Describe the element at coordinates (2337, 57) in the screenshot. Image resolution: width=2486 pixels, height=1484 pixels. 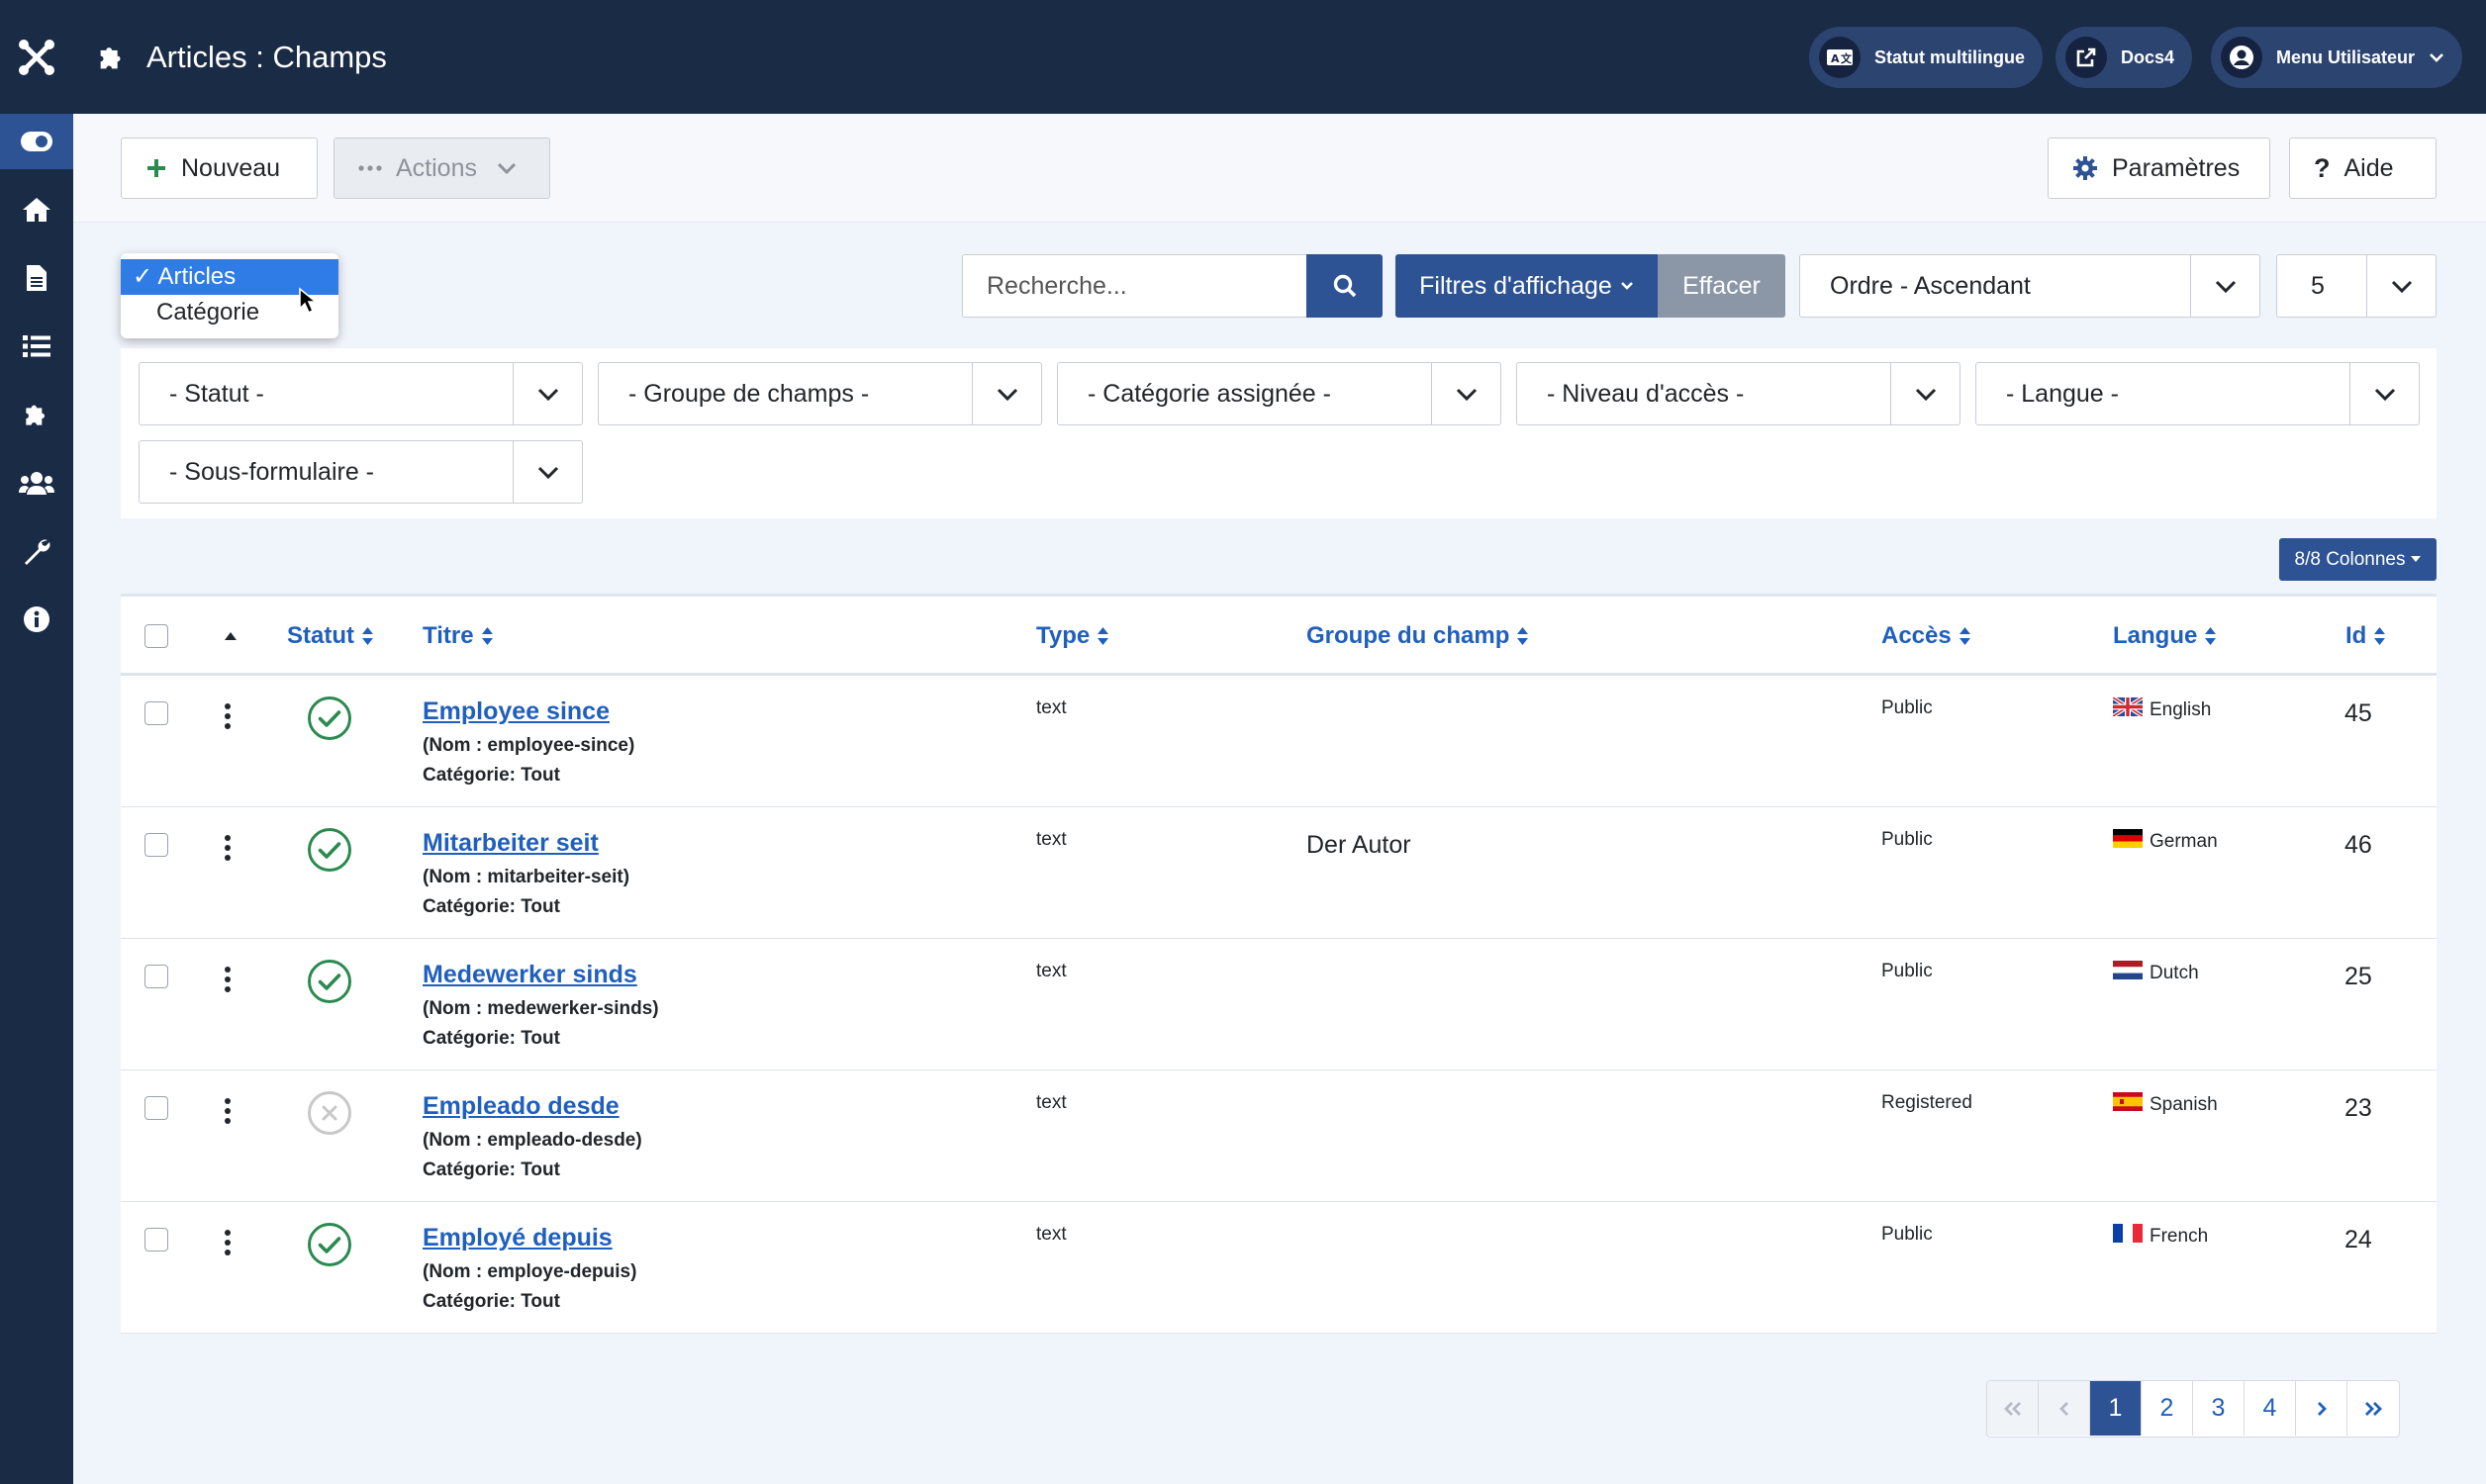
I see `user-menu-button: Menu Utilisateur` at that location.